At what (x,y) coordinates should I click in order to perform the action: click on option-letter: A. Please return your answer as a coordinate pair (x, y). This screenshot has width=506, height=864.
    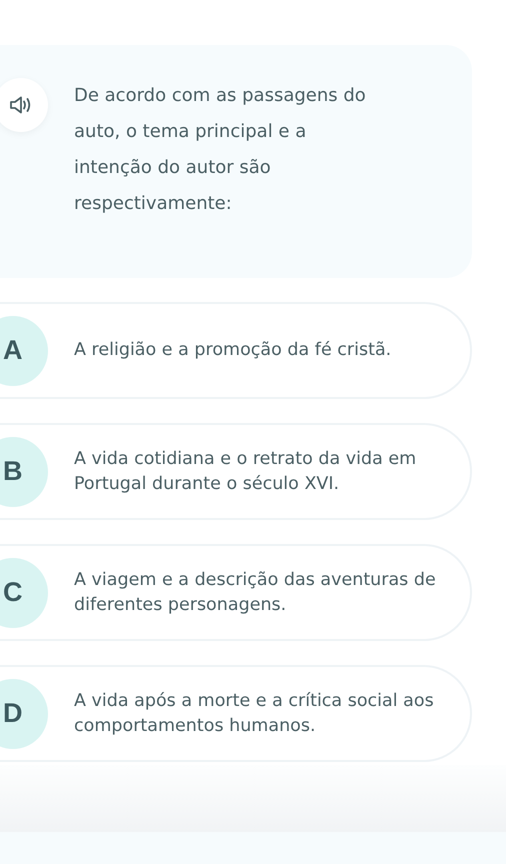
    Looking at the image, I should click on (24, 351).